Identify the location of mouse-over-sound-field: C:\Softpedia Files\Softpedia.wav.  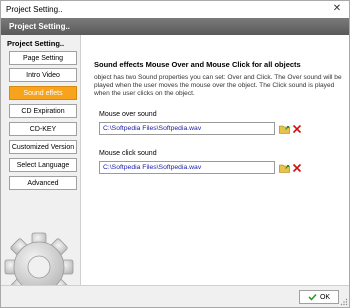
(187, 128).